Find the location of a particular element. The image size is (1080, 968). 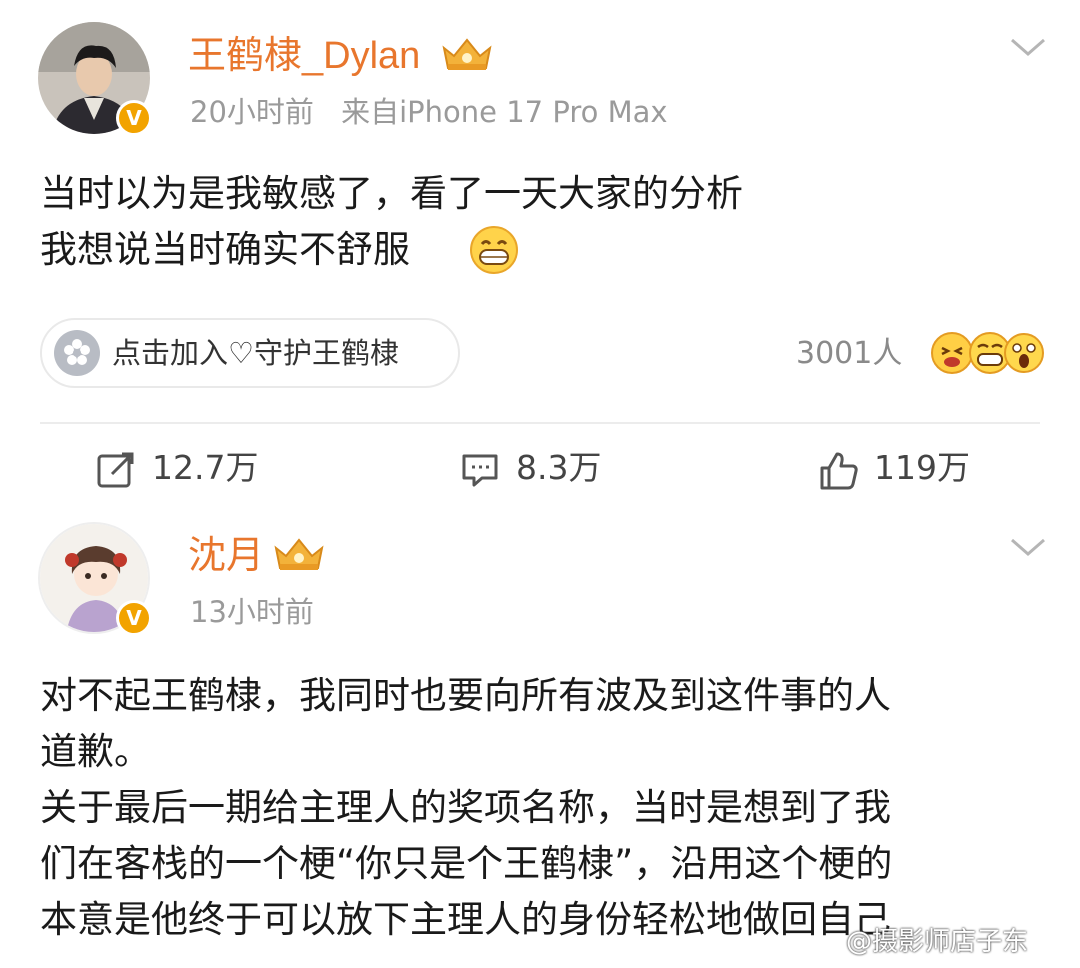

post-line: 我想说当时确实不舒服 is located at coordinates (225, 249).